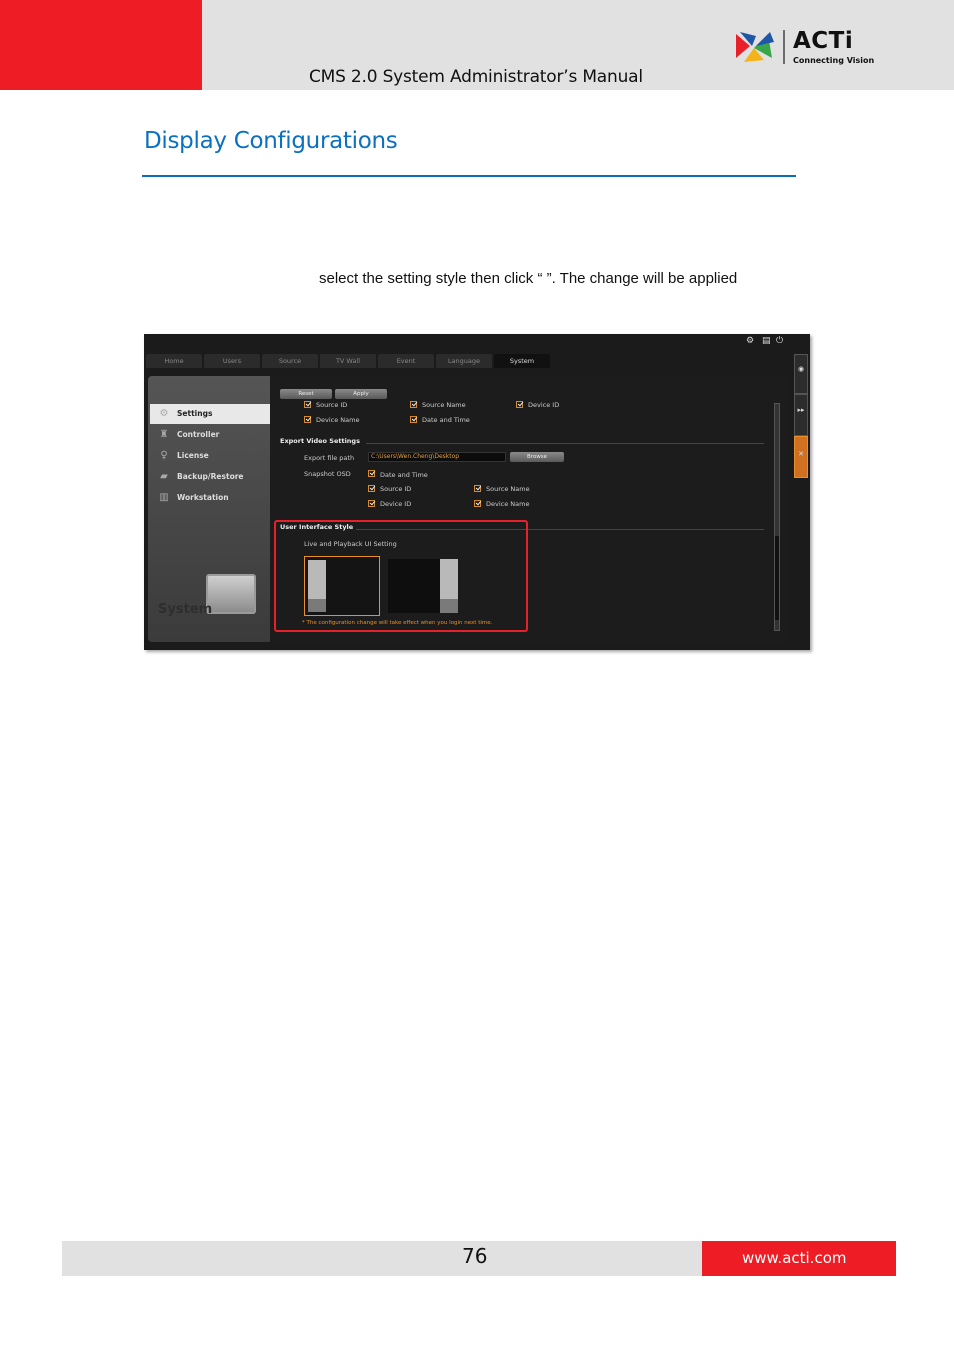  What do you see at coordinates (801, 454) in the screenshot?
I see `tools-icon: ✕` at bounding box center [801, 454].